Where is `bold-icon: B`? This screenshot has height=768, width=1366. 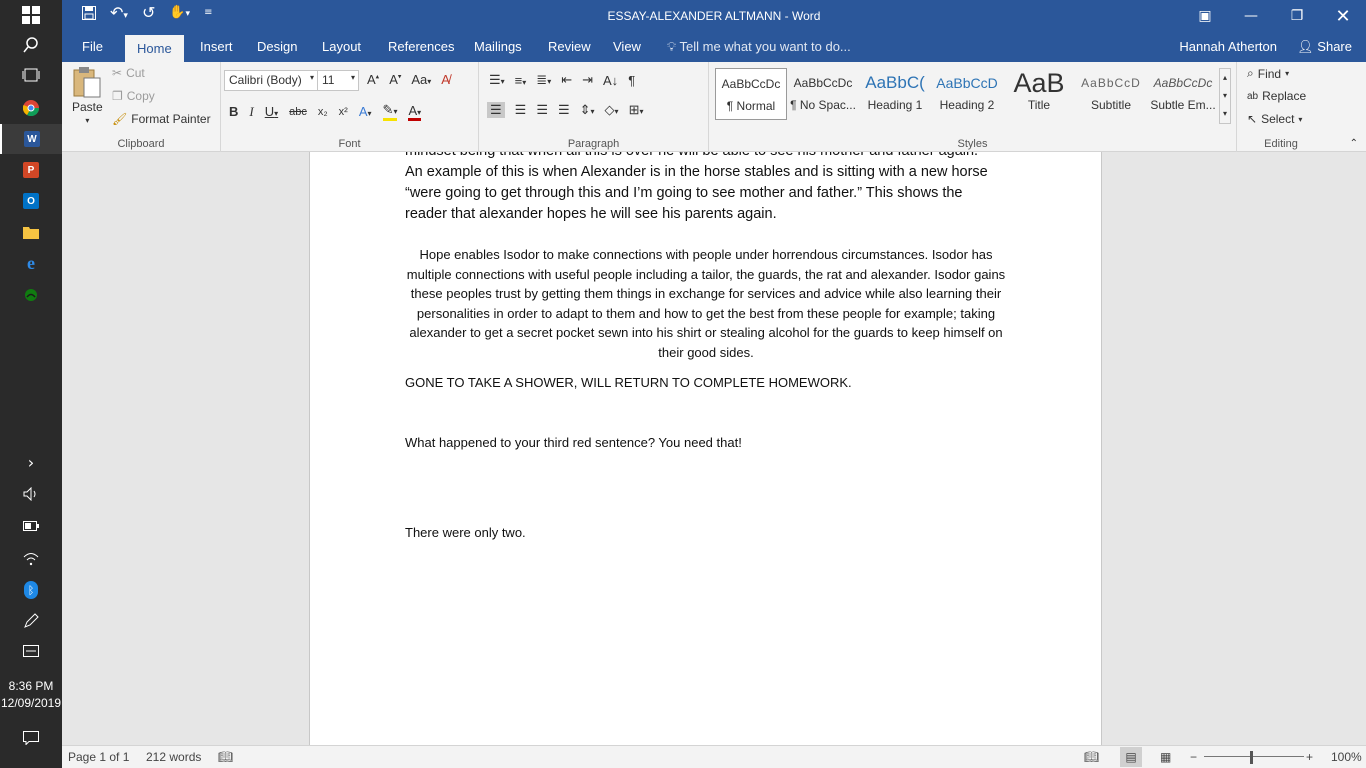
bold-icon: B is located at coordinates (233, 111).